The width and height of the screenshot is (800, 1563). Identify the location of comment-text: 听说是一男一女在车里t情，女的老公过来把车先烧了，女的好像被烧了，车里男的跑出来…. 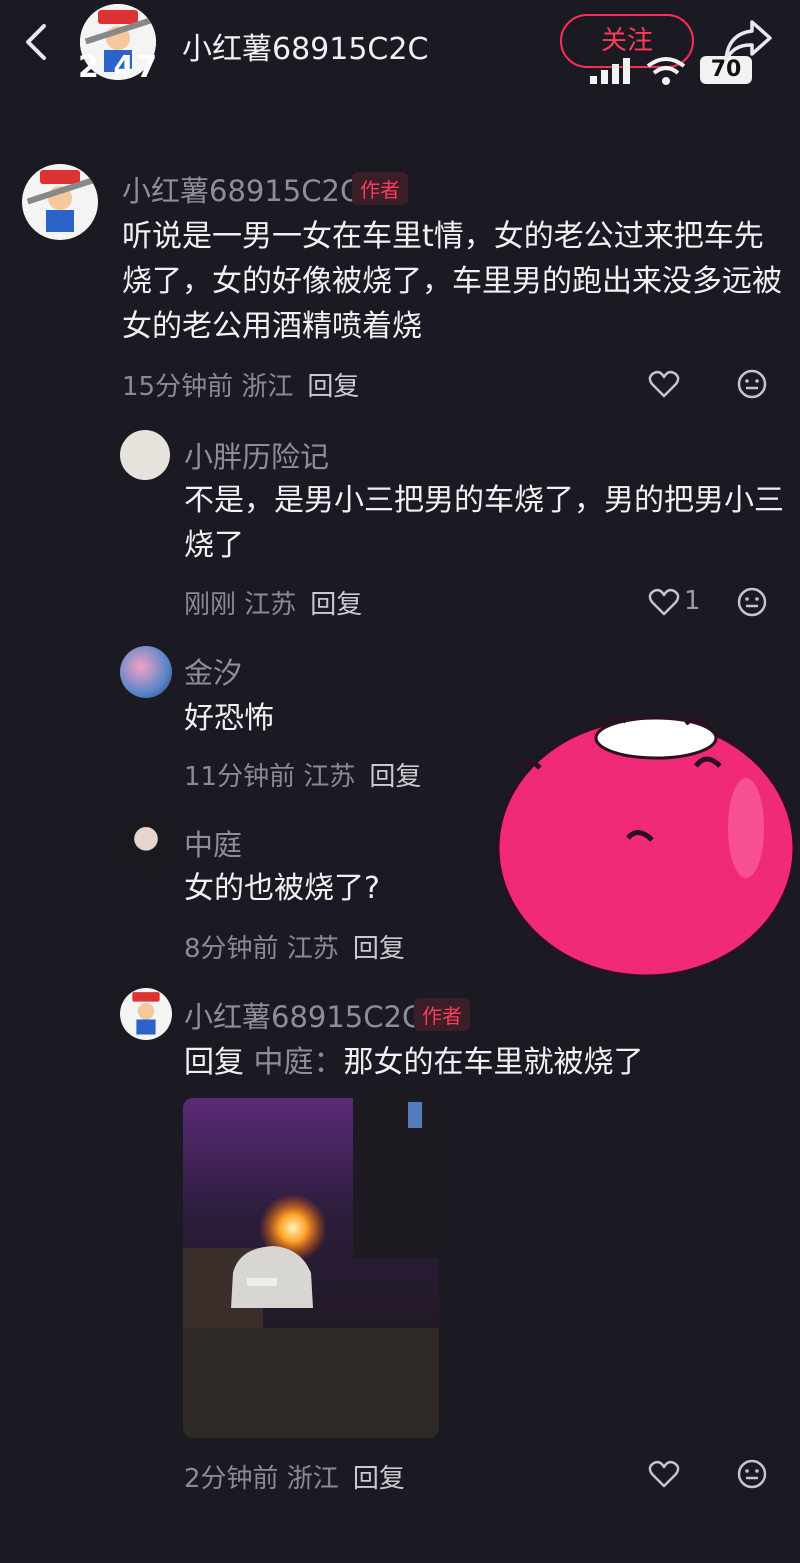
(452, 281).